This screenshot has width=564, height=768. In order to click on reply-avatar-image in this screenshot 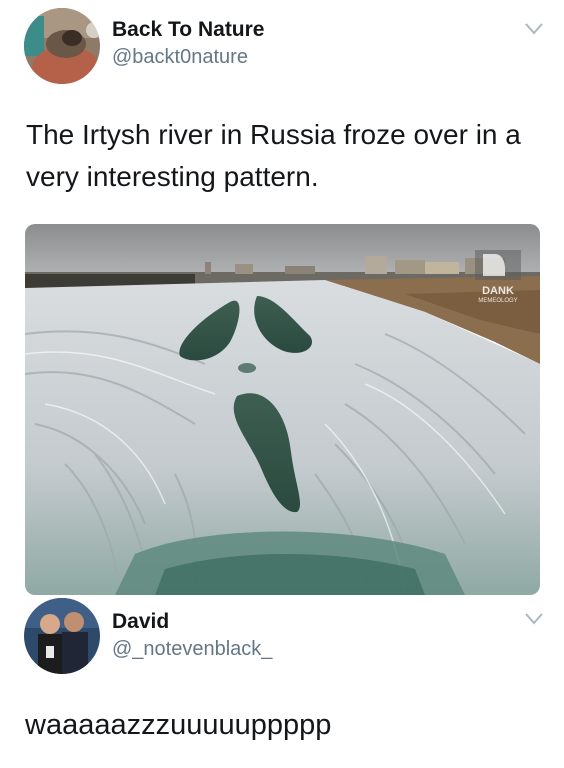, I will do `click(62, 636)`.